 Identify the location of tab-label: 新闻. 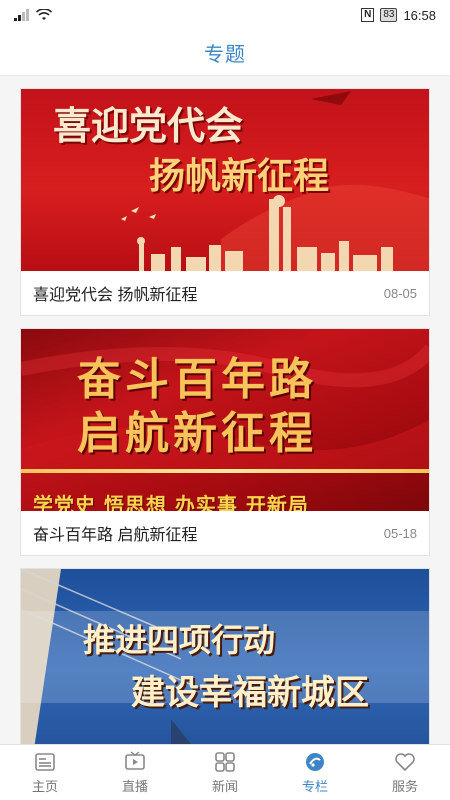
(224, 786).